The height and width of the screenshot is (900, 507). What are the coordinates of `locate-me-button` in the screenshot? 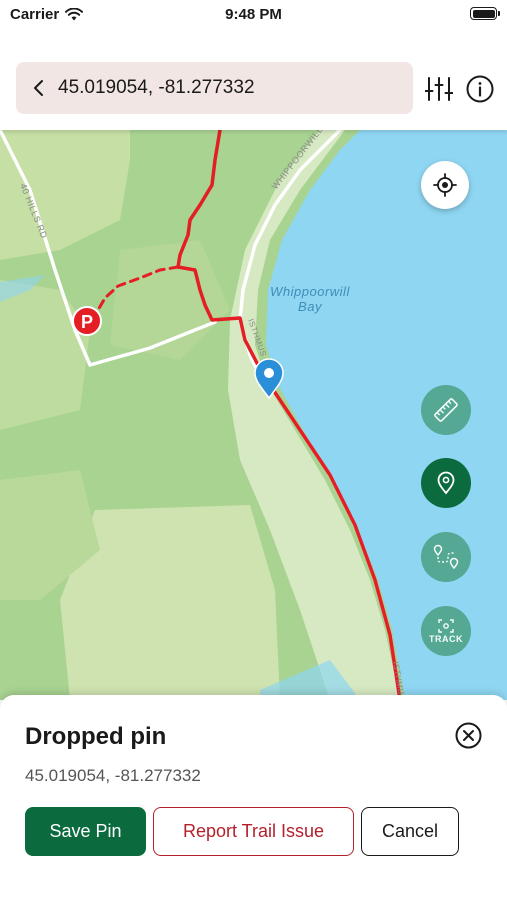 It's located at (445, 185).